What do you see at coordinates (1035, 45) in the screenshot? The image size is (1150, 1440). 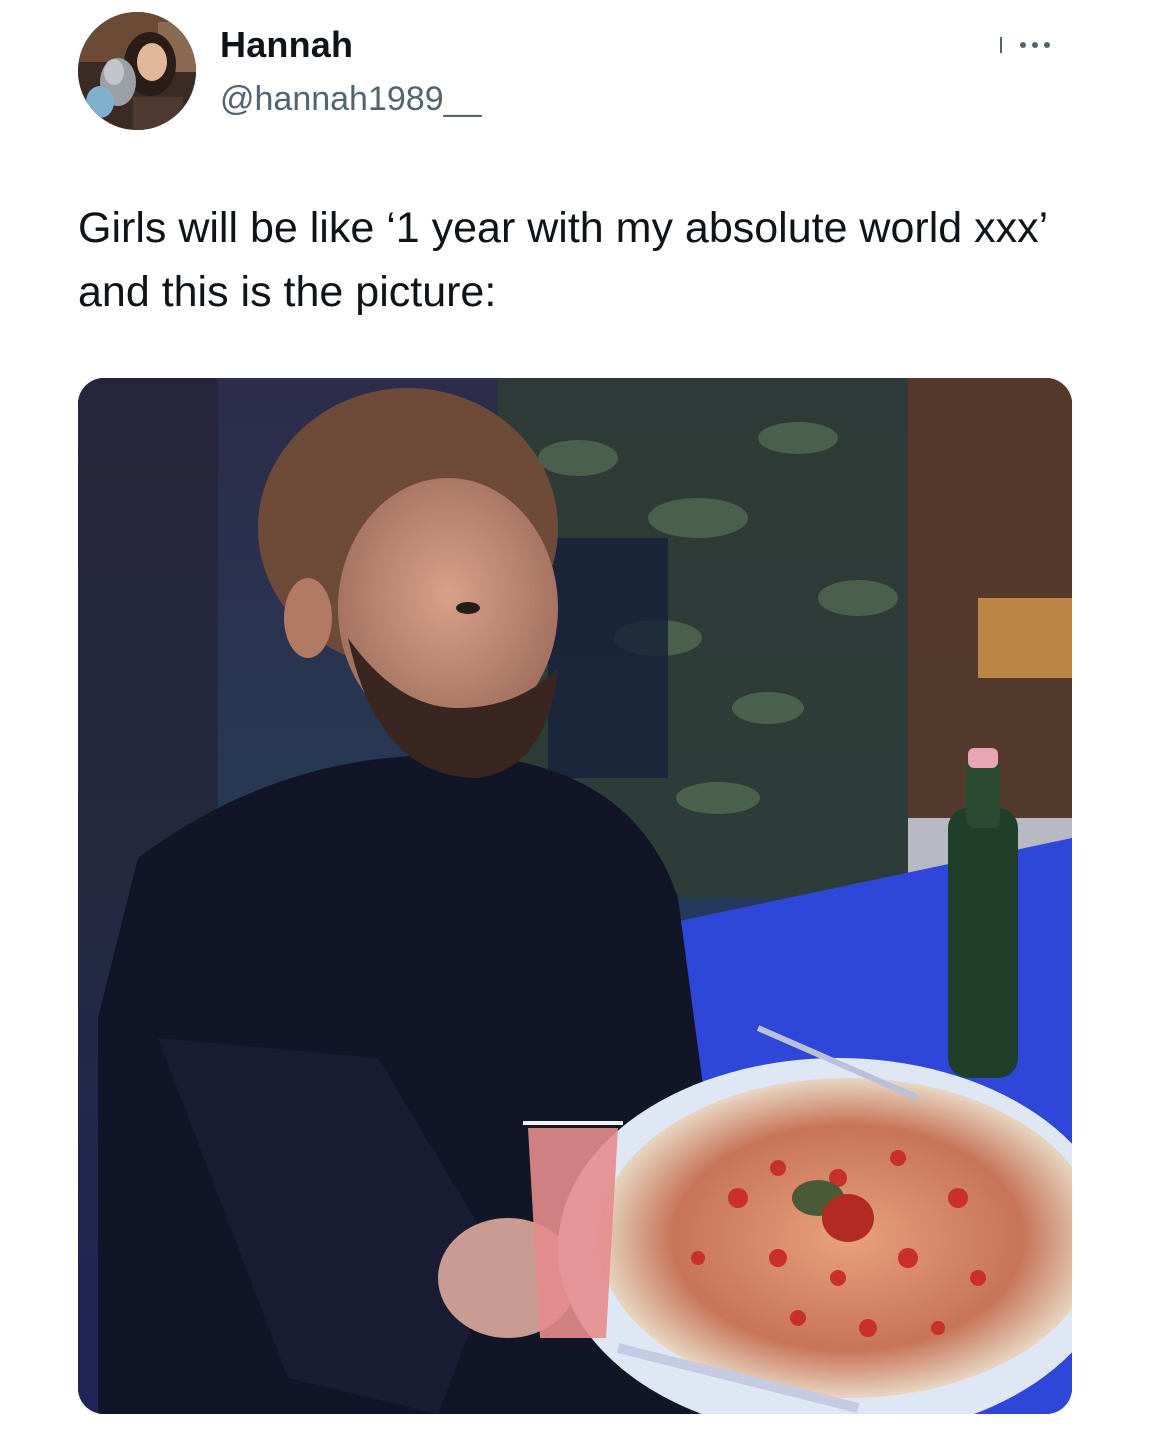 I see `more-options-icon` at bounding box center [1035, 45].